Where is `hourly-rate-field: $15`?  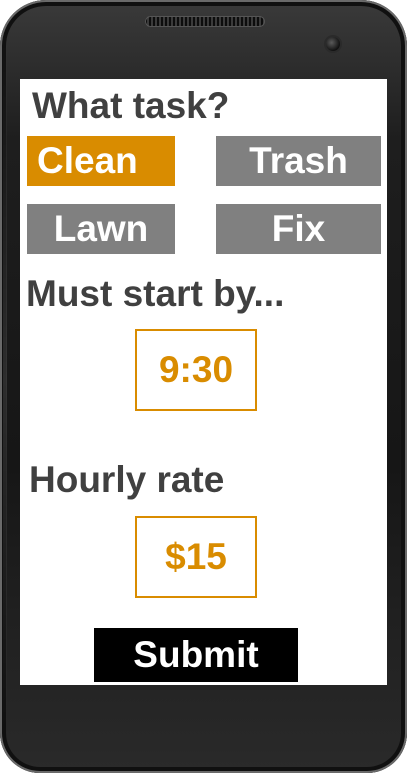
hourly-rate-field: $15 is located at coordinates (196, 557).